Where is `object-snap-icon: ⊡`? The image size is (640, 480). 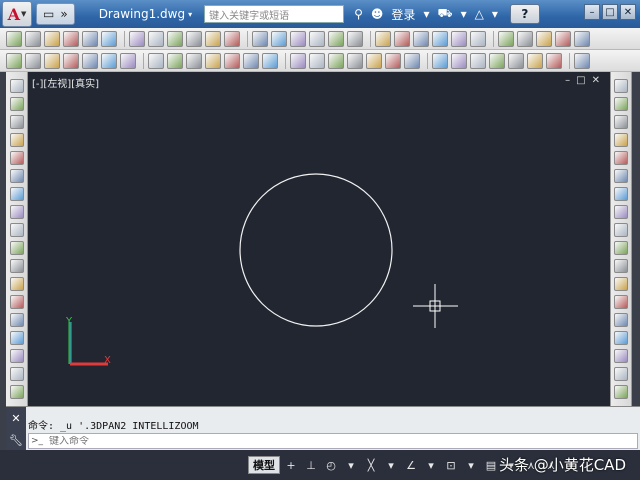 object-snap-icon: ⊡ is located at coordinates (451, 465).